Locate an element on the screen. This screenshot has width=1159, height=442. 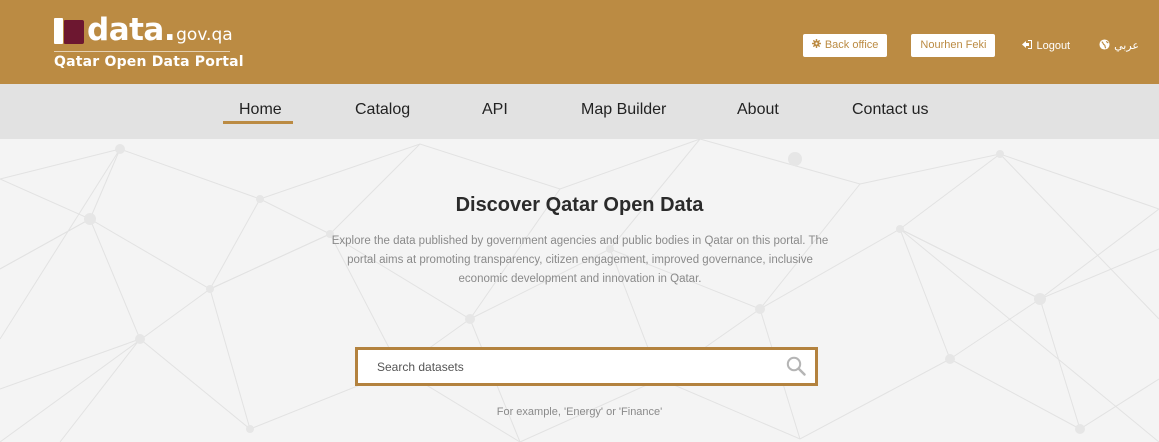
back-office-button: Back office is located at coordinates (845, 45).